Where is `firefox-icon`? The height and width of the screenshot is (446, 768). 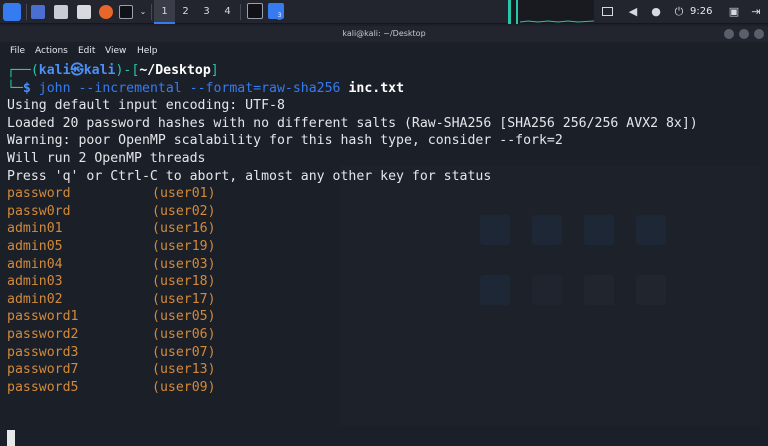 firefox-icon is located at coordinates (106, 12).